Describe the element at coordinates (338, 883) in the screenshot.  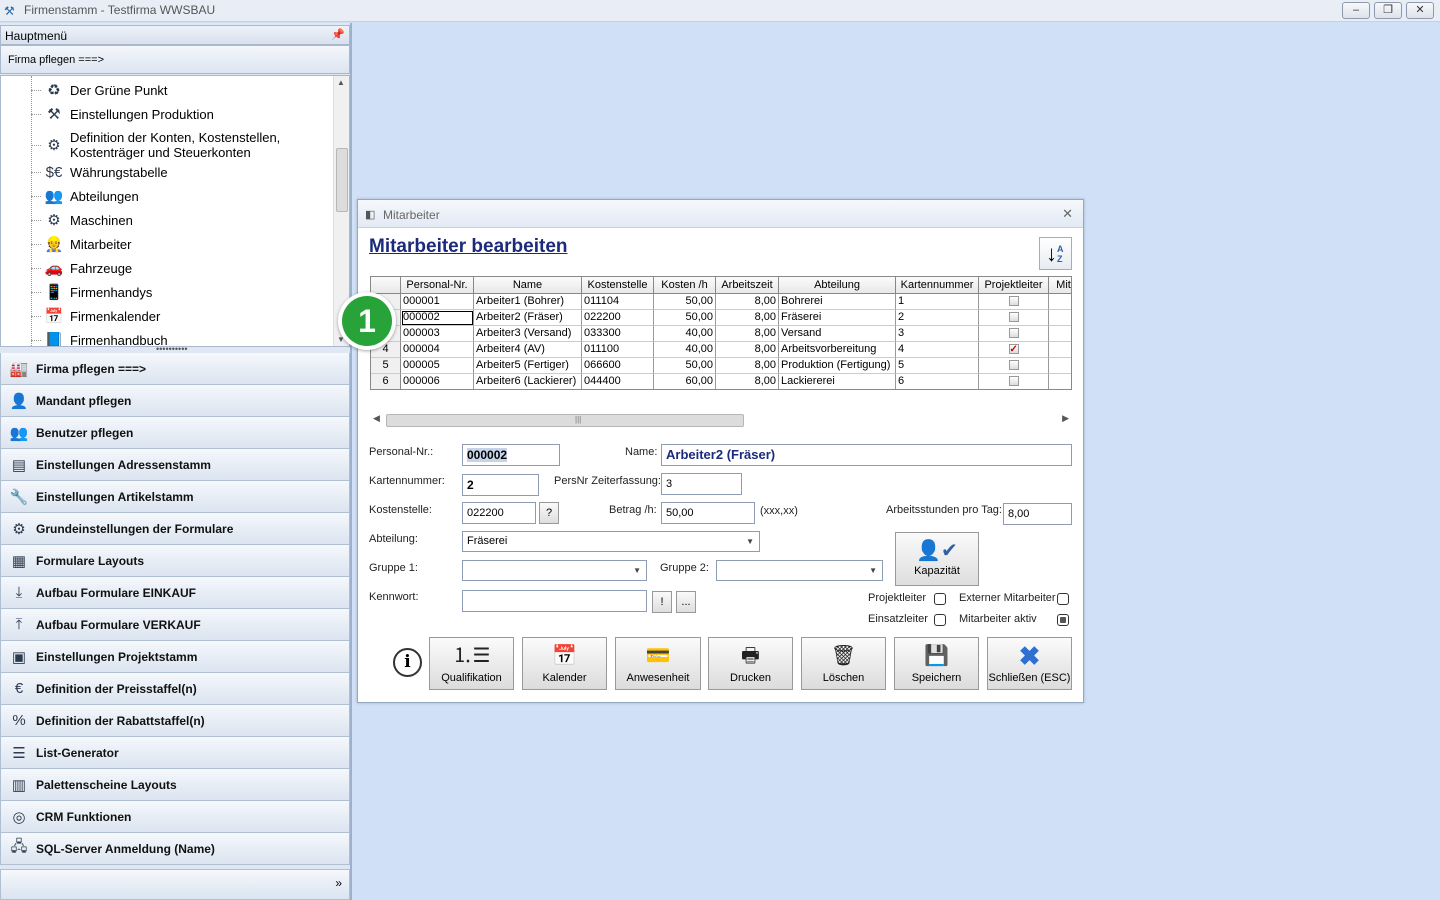
I see `chevron-down-icon: »` at that location.